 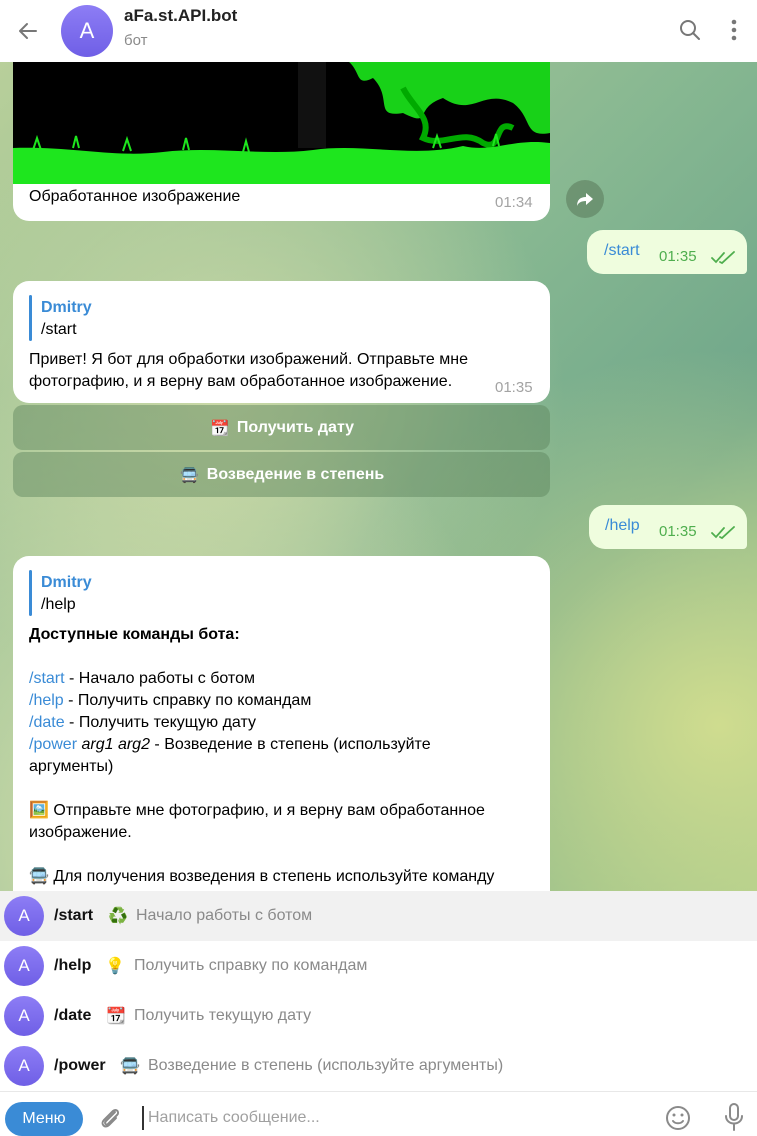 What do you see at coordinates (135, 196) in the screenshot?
I see `photo-caption: Обработанное изображение` at bounding box center [135, 196].